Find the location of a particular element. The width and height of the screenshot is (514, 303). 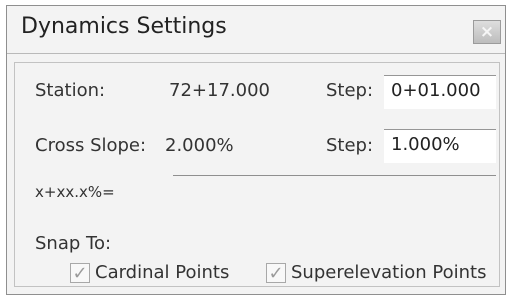

superelevation-points-label: Superelevation Points is located at coordinates (389, 272).